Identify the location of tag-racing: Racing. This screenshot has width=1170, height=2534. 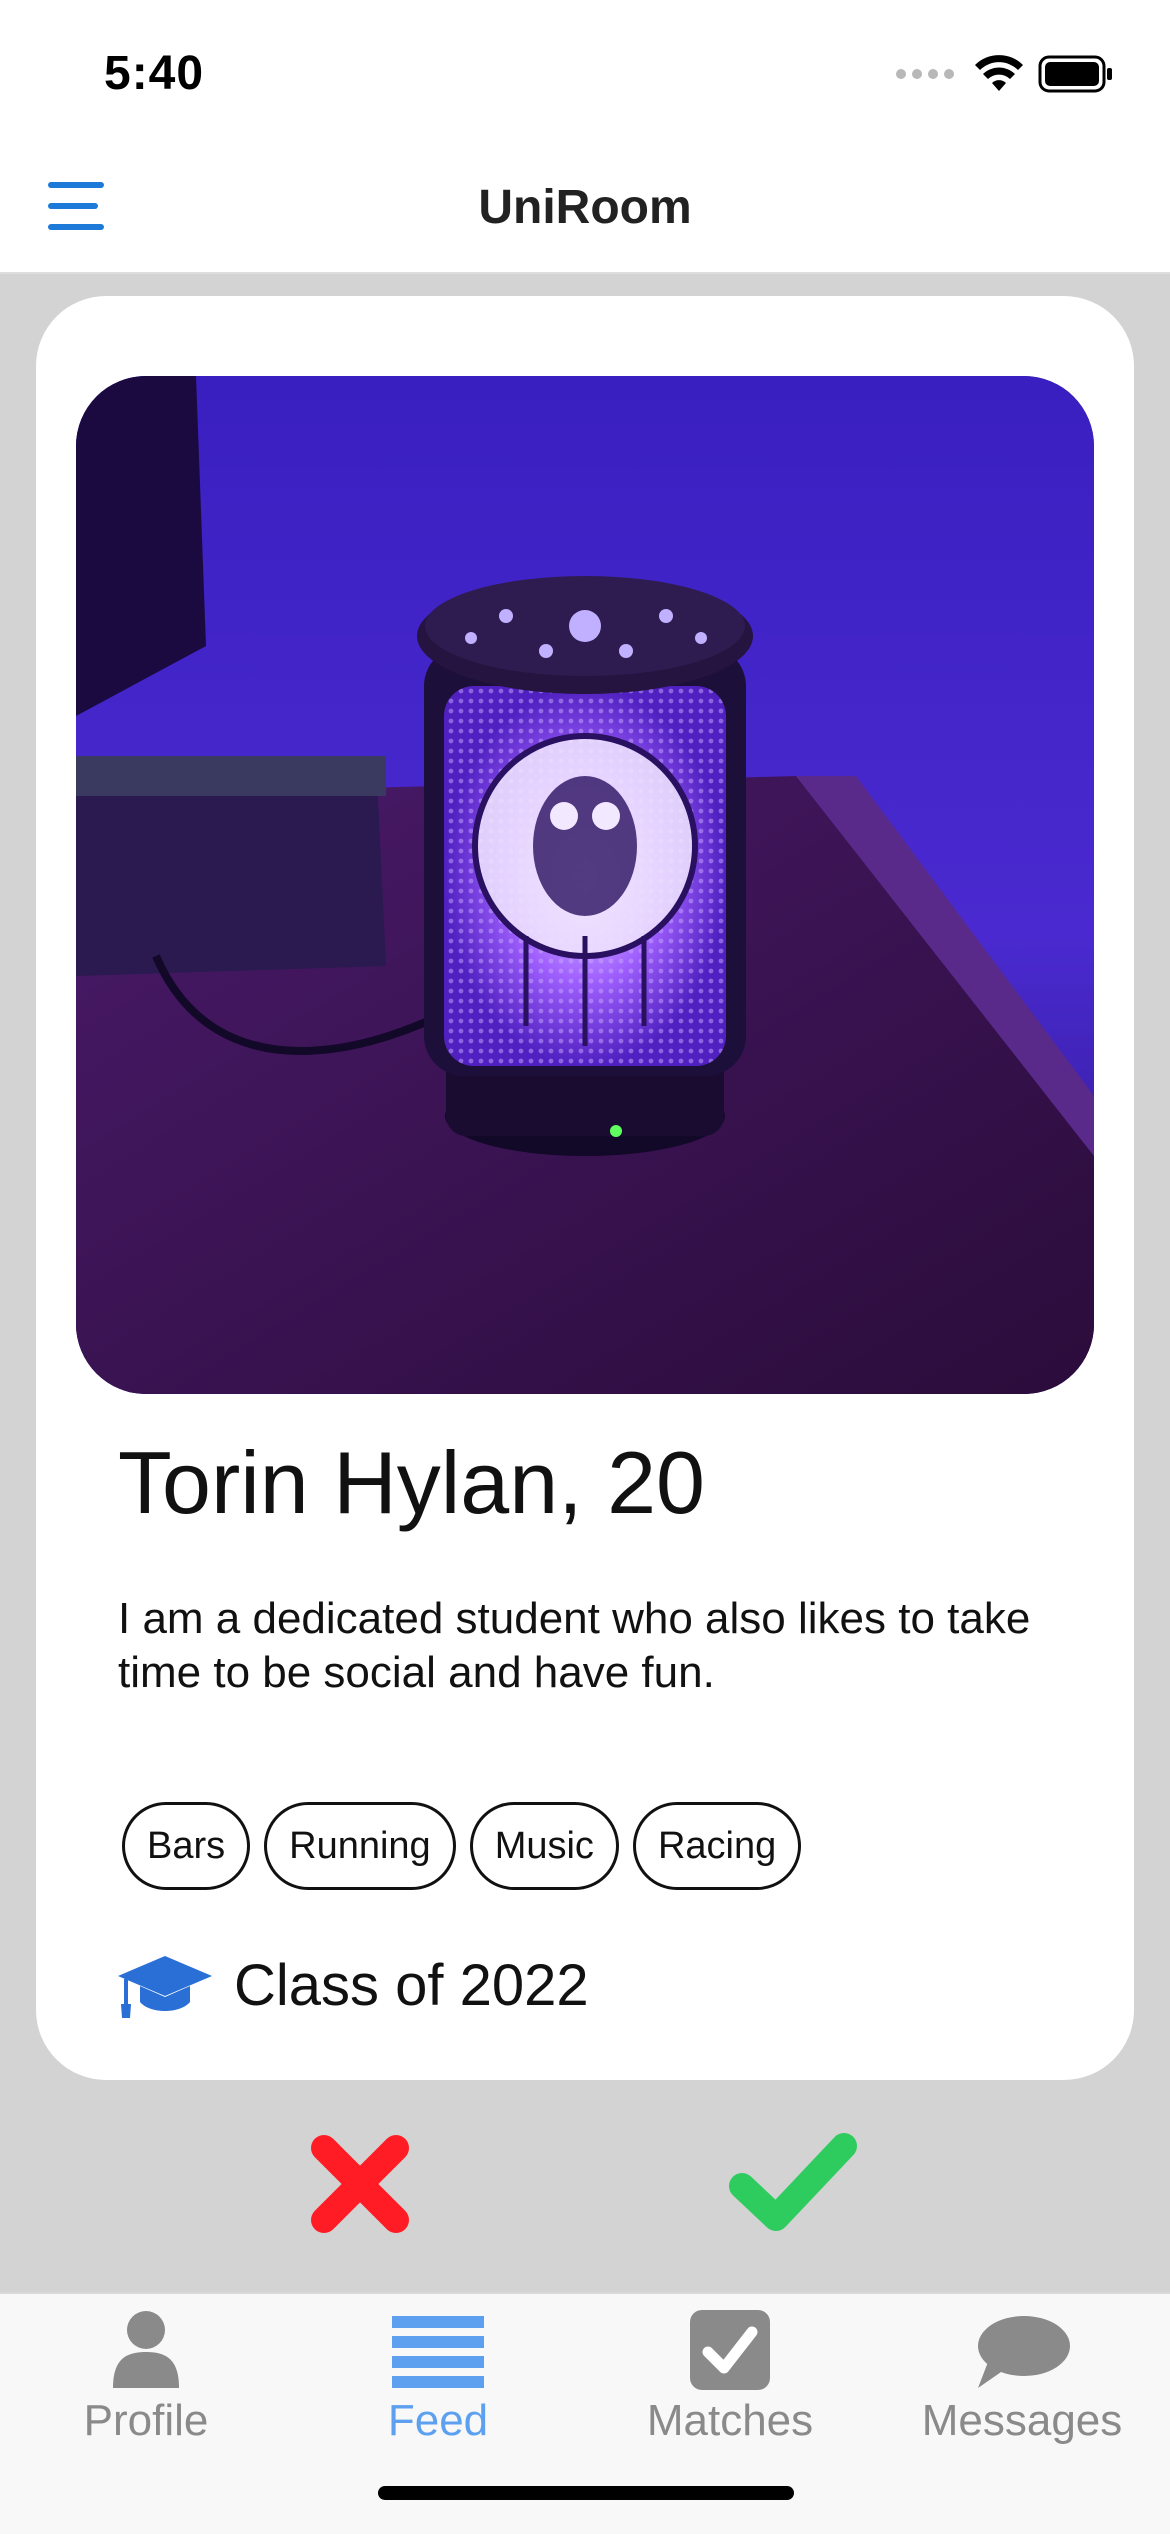
(717, 1846).